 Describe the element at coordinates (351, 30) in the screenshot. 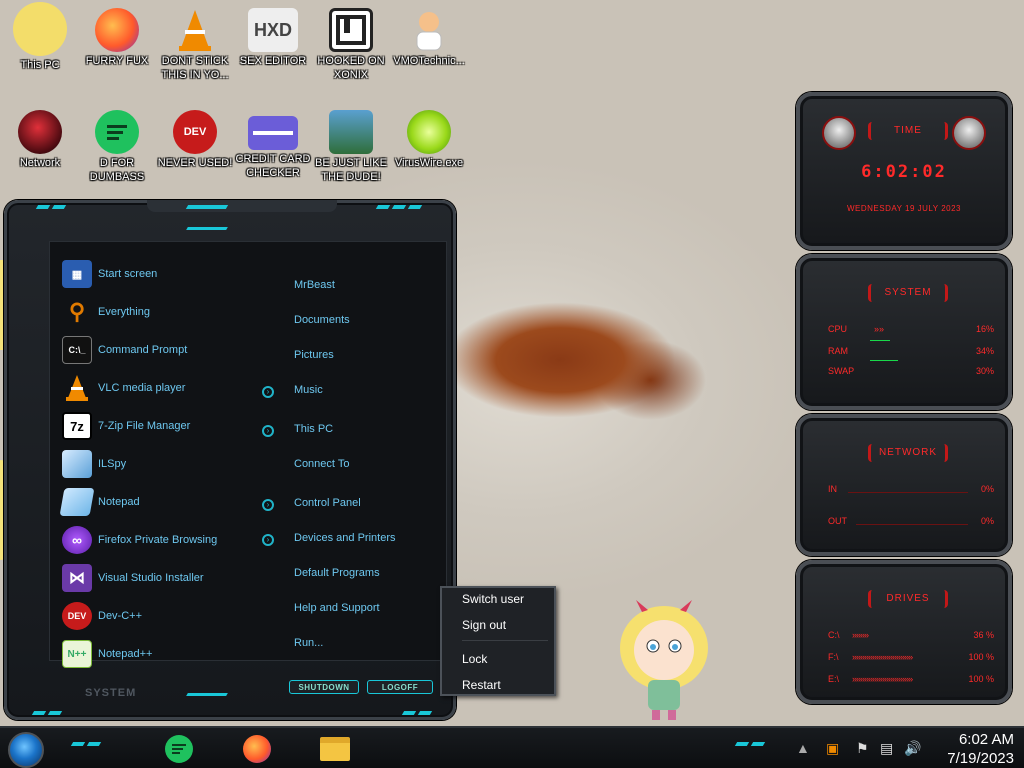

I see `xonix-icon` at that location.